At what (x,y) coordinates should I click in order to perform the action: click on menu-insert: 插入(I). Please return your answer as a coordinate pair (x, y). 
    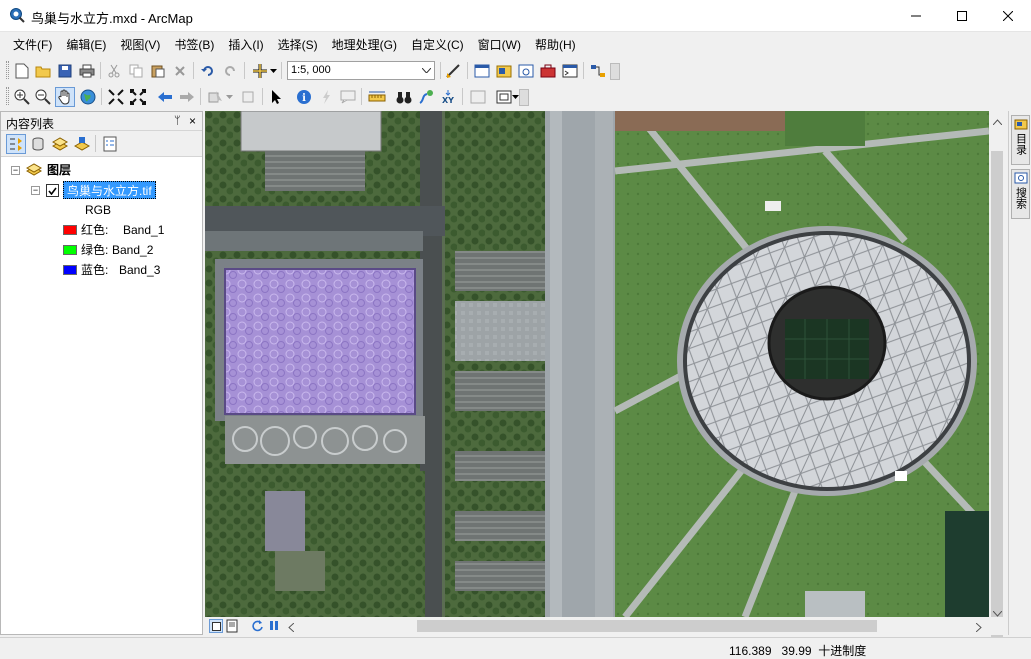
    Looking at the image, I should click on (245, 45).